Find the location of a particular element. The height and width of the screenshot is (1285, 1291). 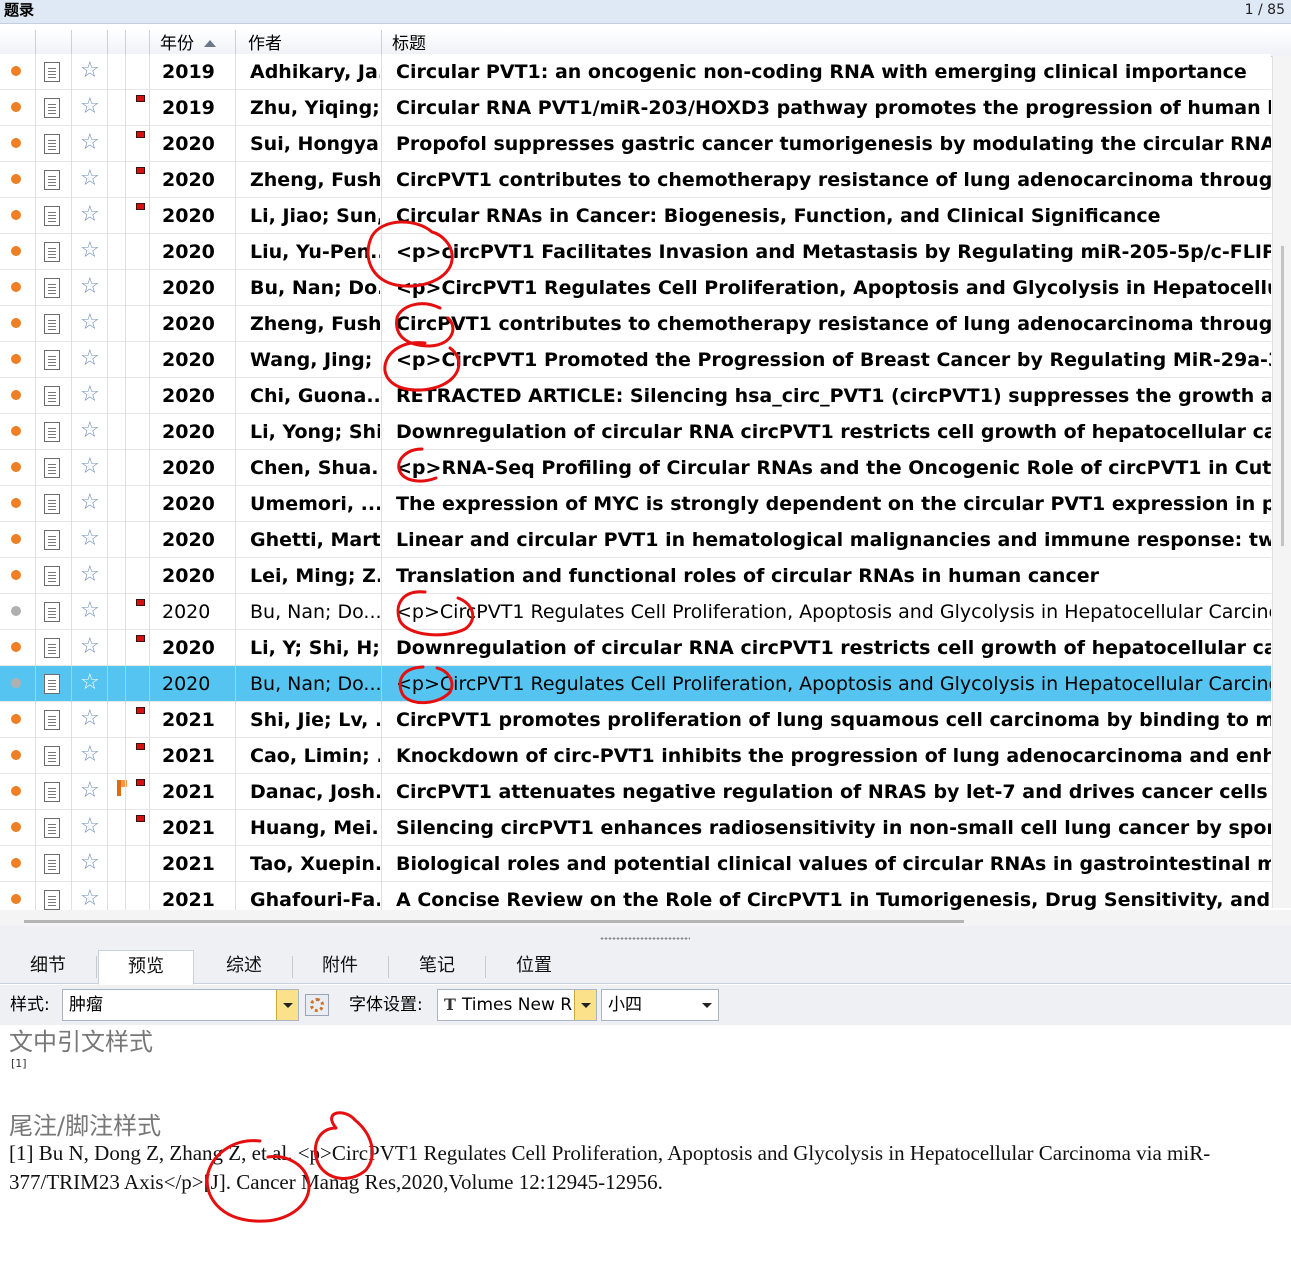

splitter-grip-icon is located at coordinates (645, 938).